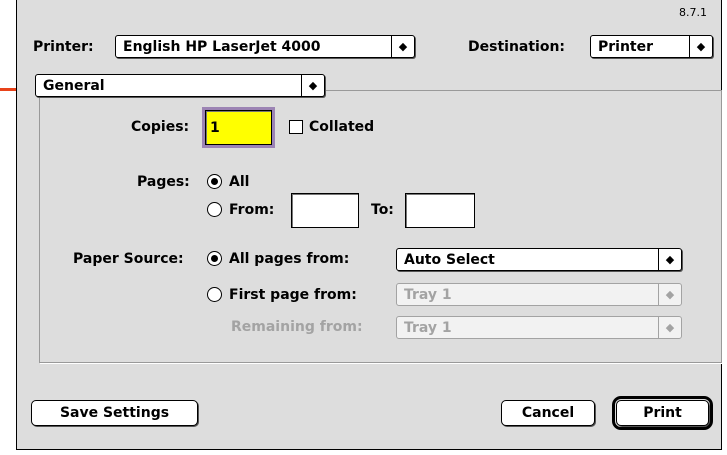  I want to click on copies-label: Copies:, so click(160, 127).